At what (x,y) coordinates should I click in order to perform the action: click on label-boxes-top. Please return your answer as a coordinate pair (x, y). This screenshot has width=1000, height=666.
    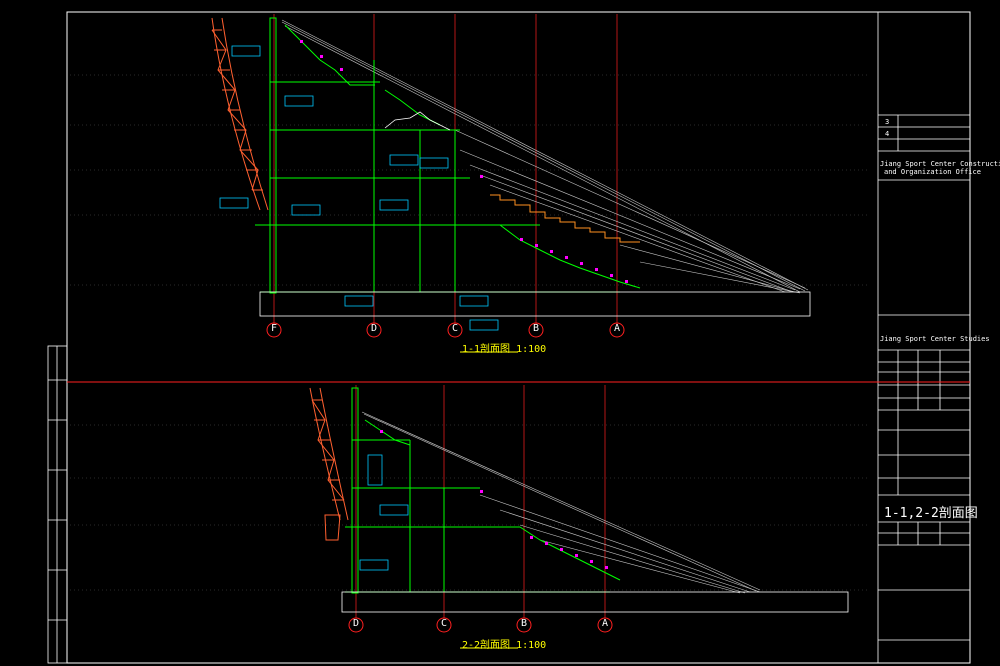
    Looking at the image, I should click on (359, 188).